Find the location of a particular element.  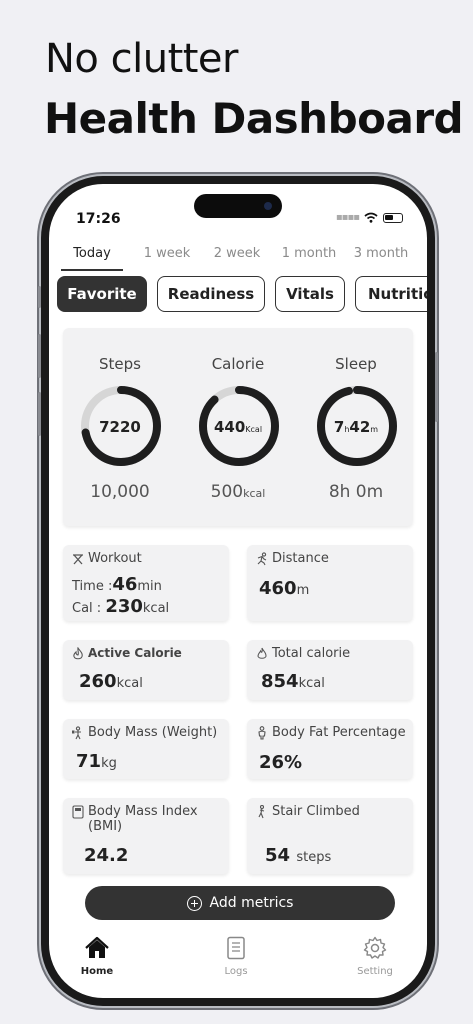

tab-3-month: 3 month is located at coordinates (381, 257).